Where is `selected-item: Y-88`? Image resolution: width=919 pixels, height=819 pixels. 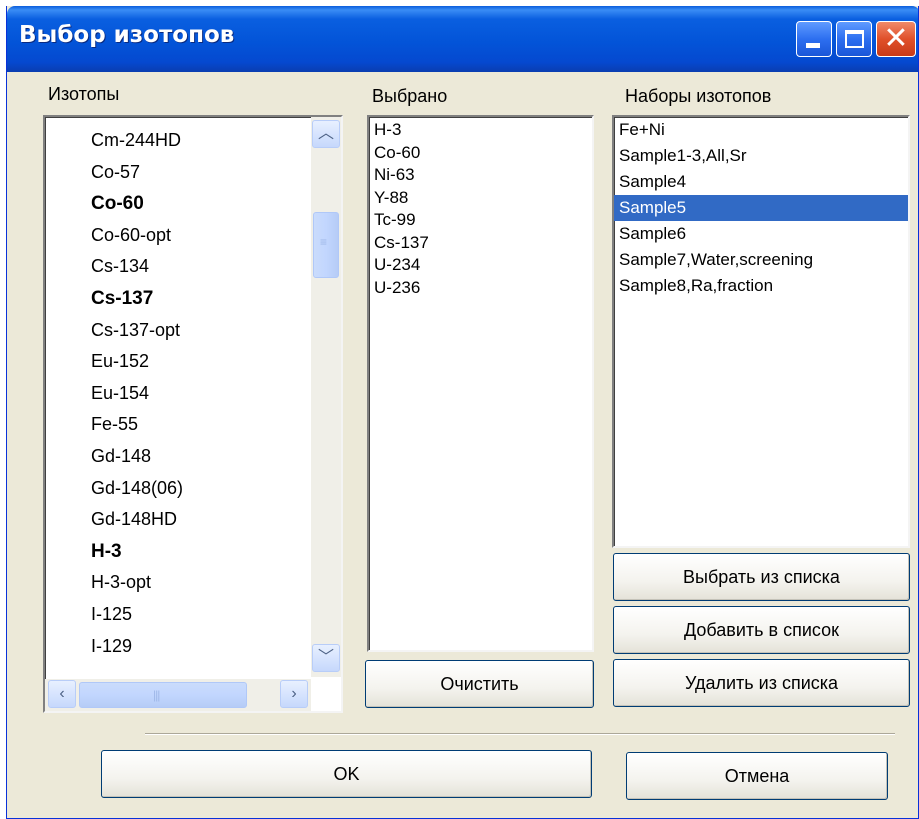
selected-item: Y-88 is located at coordinates (391, 198).